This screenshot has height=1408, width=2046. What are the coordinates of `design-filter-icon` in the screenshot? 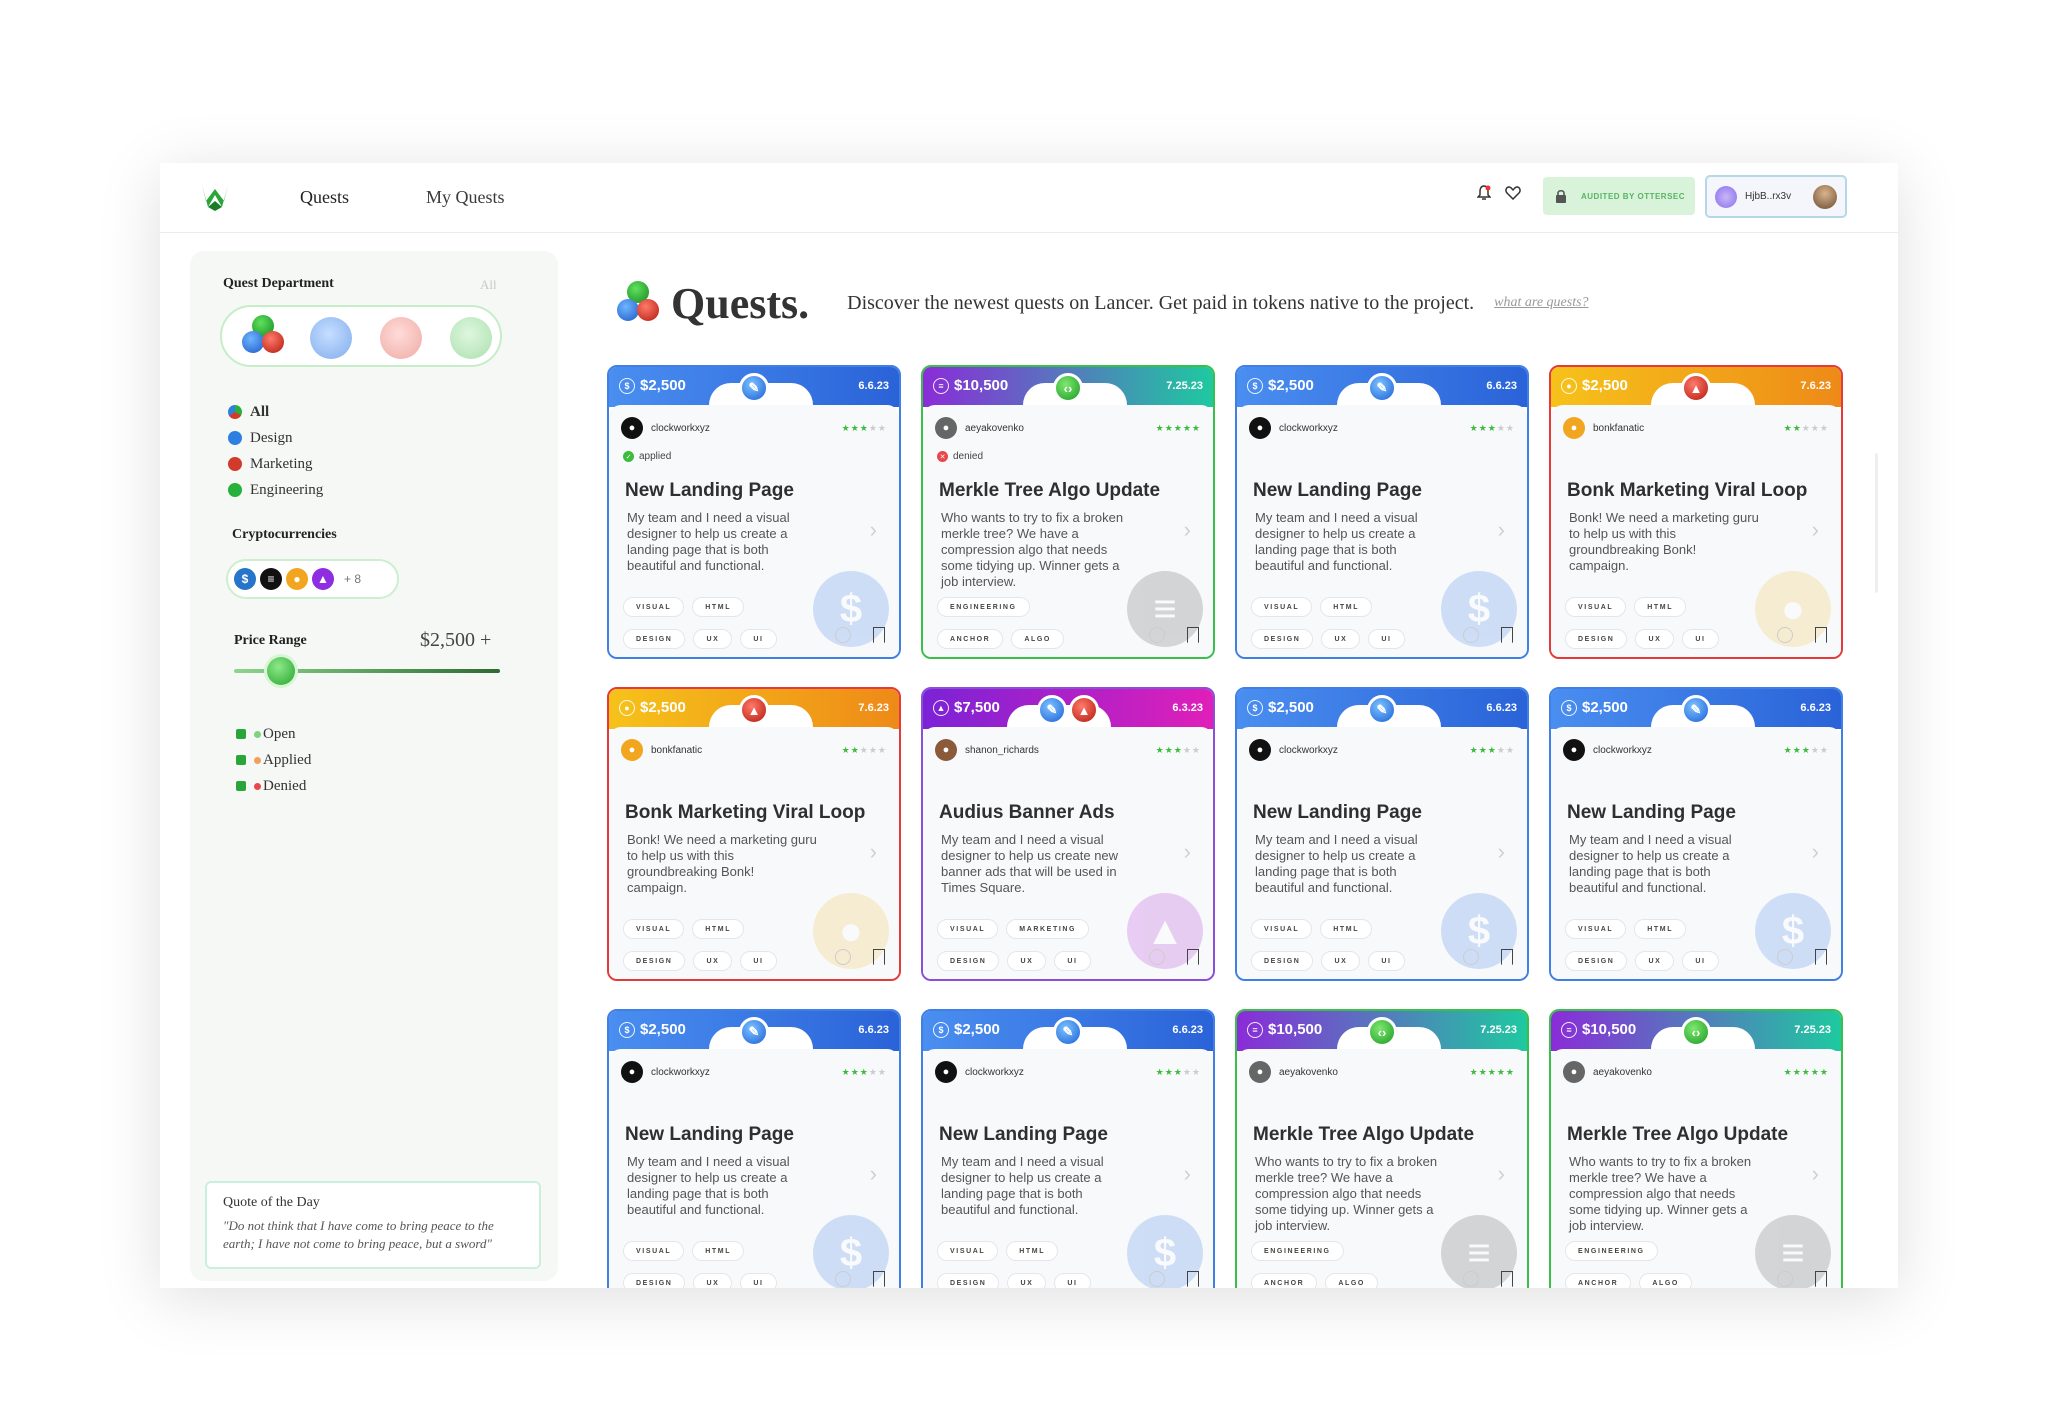 It's located at (331, 338).